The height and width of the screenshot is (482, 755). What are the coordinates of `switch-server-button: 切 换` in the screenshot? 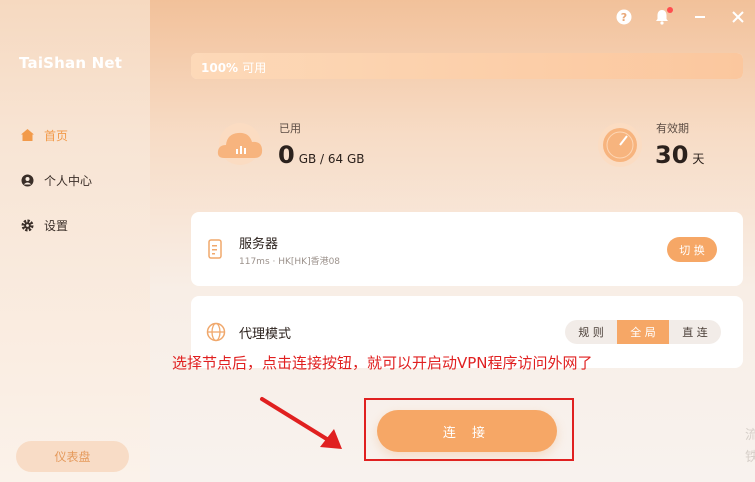 It's located at (692, 249).